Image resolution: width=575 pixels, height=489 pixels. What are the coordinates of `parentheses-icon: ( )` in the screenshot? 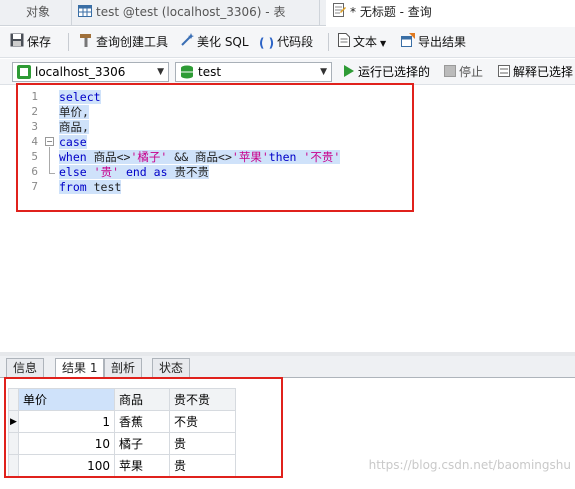 It's located at (267, 42).